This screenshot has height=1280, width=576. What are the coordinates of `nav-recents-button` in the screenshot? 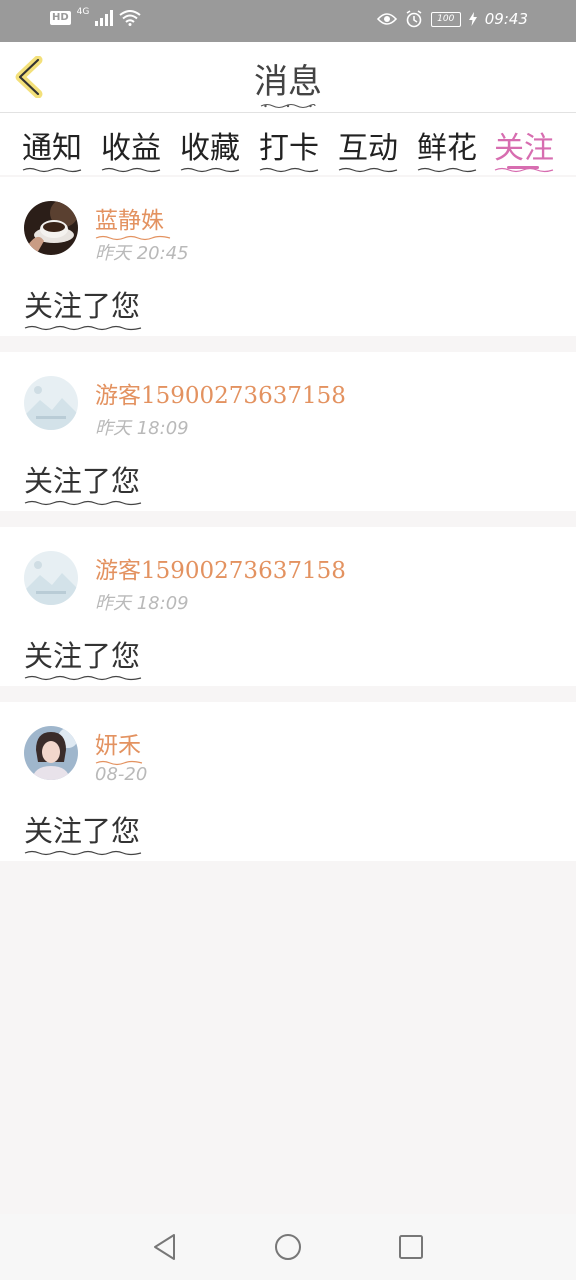 It's located at (411, 1247).